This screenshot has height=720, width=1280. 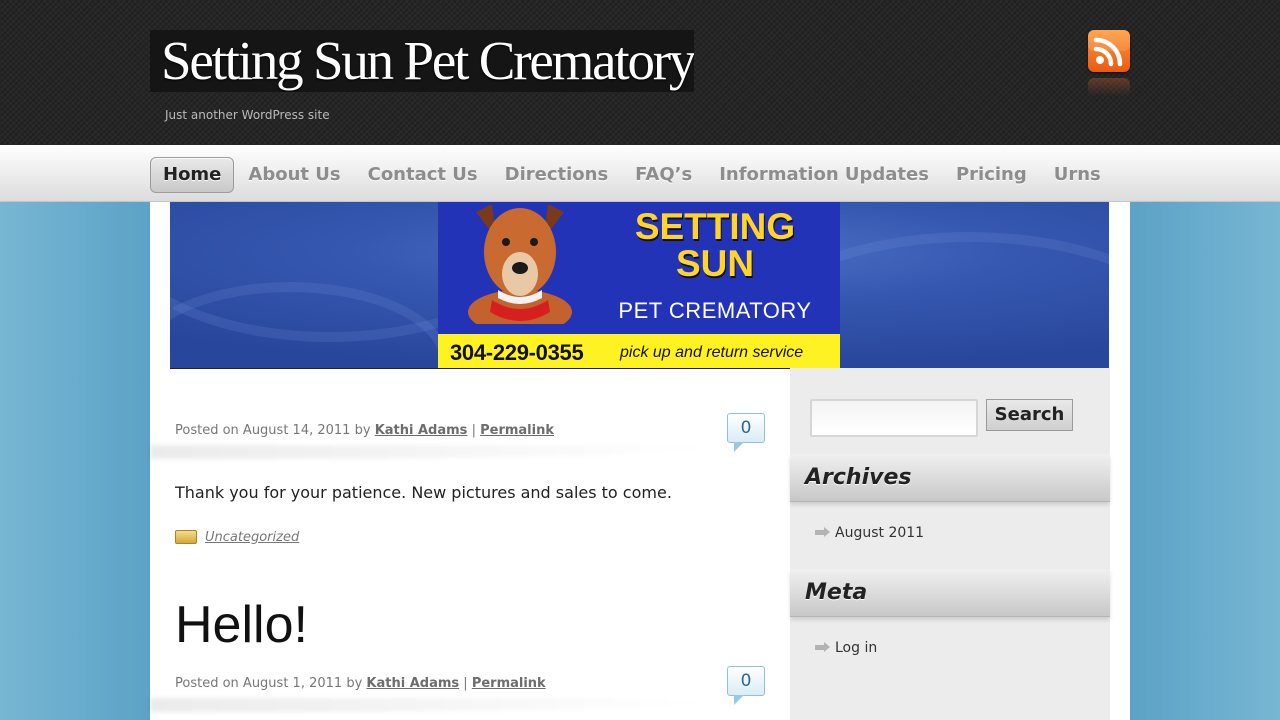 I want to click on archive-link-label: August 2011, so click(x=880, y=533).